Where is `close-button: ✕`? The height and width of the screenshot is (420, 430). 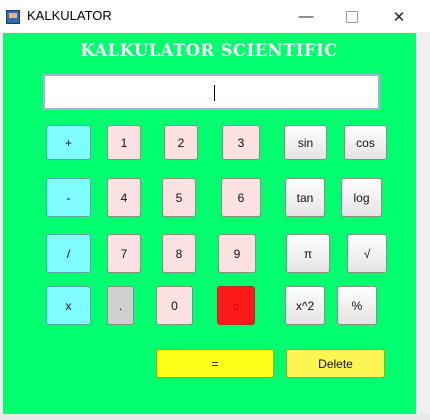 close-button: ✕ is located at coordinates (399, 16).